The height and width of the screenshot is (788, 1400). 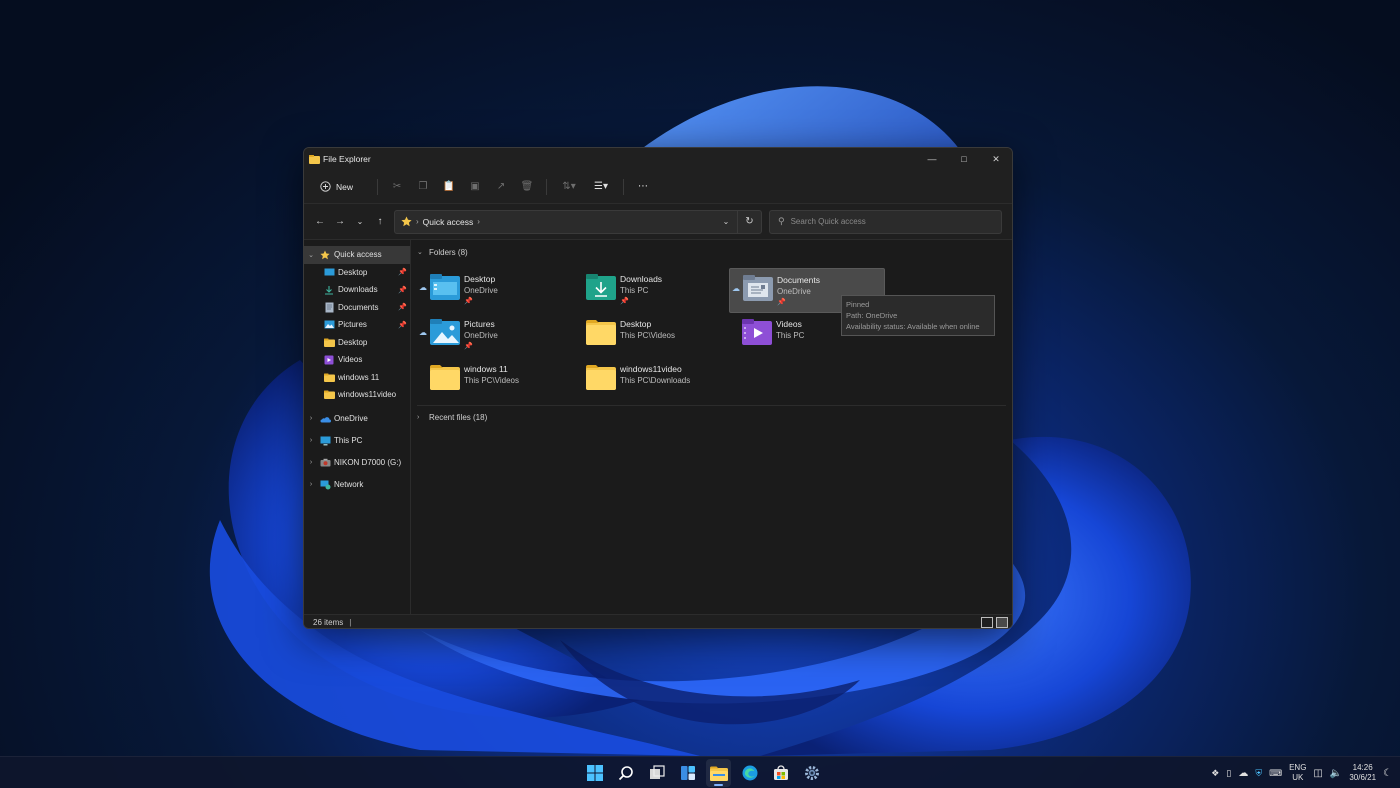 I want to click on maximize-button: □, so click(x=964, y=159).